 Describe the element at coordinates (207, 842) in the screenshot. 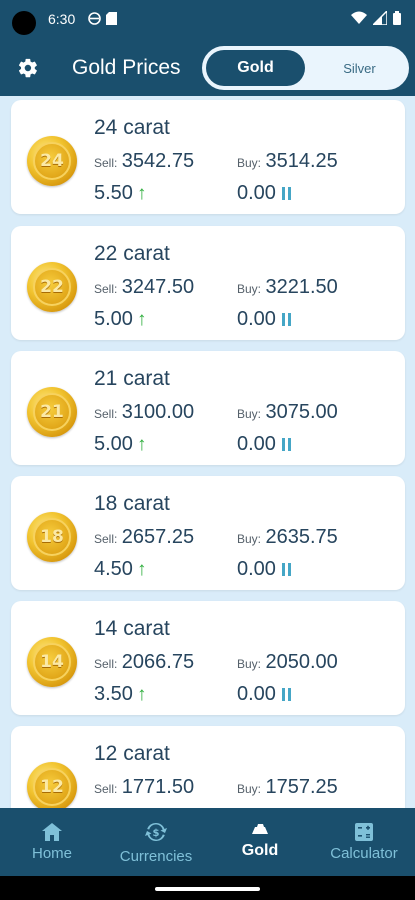

I see `bottom-navigation: Home $ Currencies Gold Calculator` at that location.